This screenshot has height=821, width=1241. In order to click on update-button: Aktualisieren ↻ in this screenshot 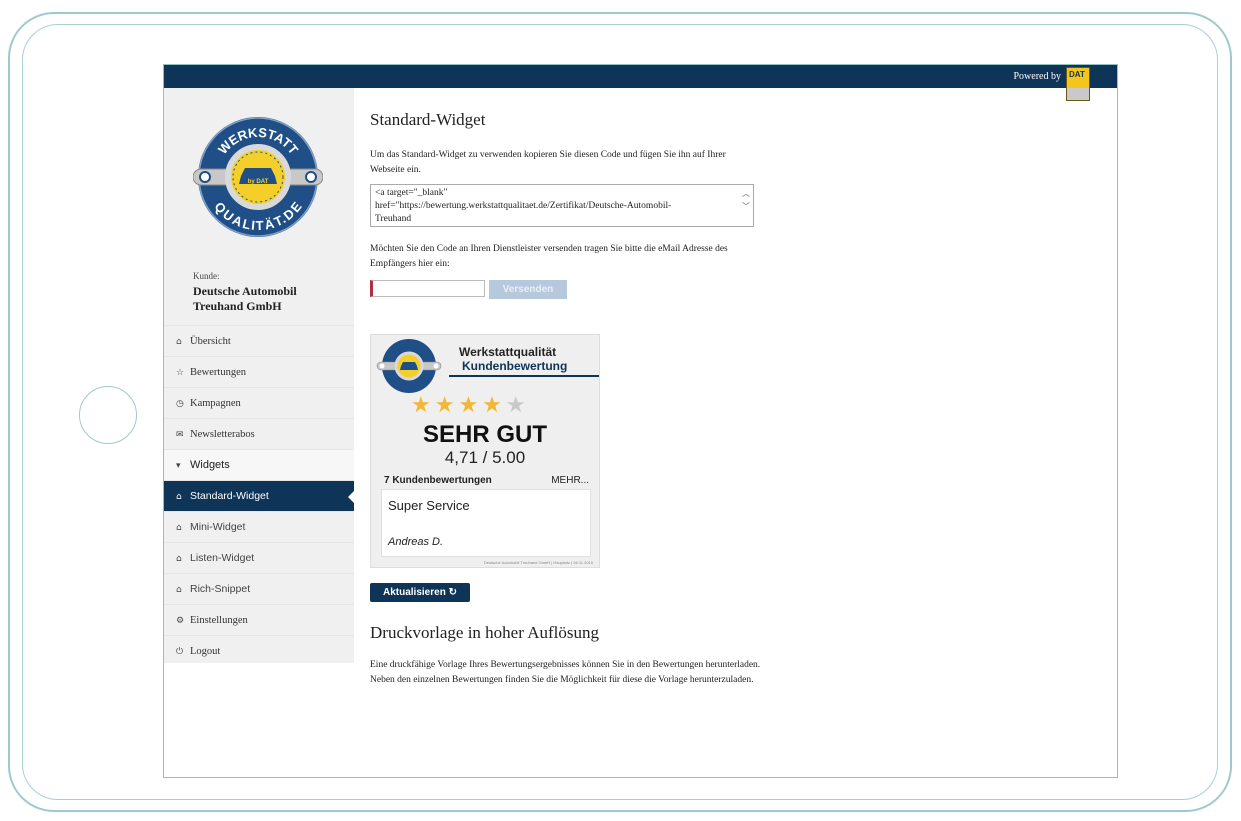, I will do `click(420, 592)`.